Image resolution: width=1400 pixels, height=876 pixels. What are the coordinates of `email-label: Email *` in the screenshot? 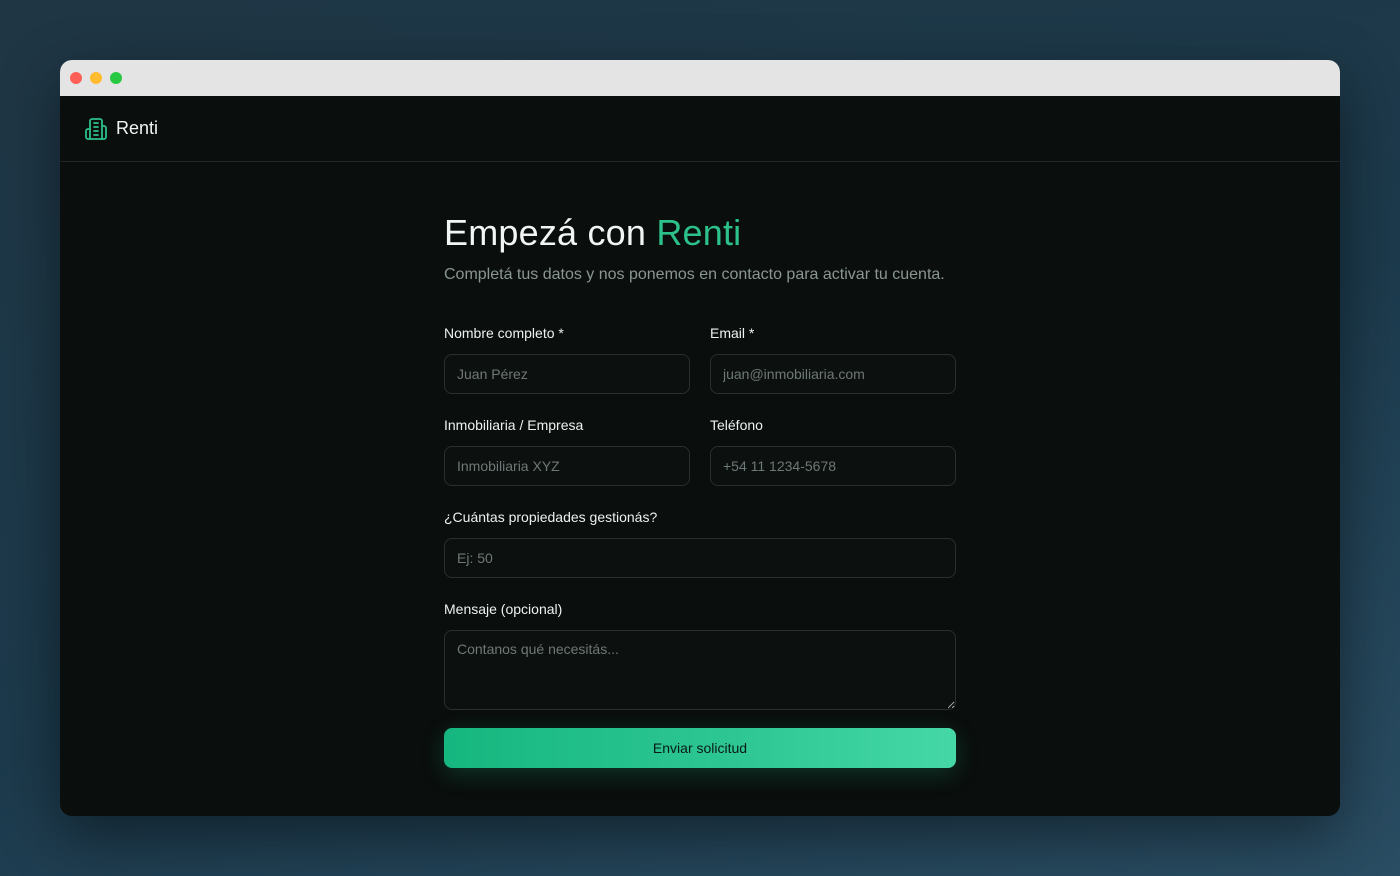 It's located at (732, 333).